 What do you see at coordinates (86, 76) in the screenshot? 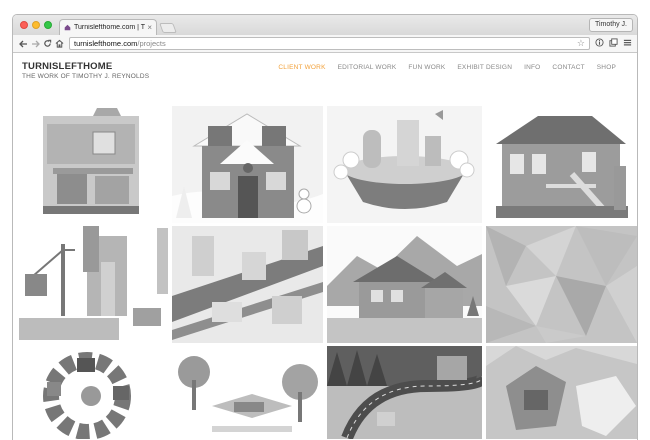
I see `site-tagline: THE WORK OF TIMOTHY J. REYNOLDS` at bounding box center [86, 76].